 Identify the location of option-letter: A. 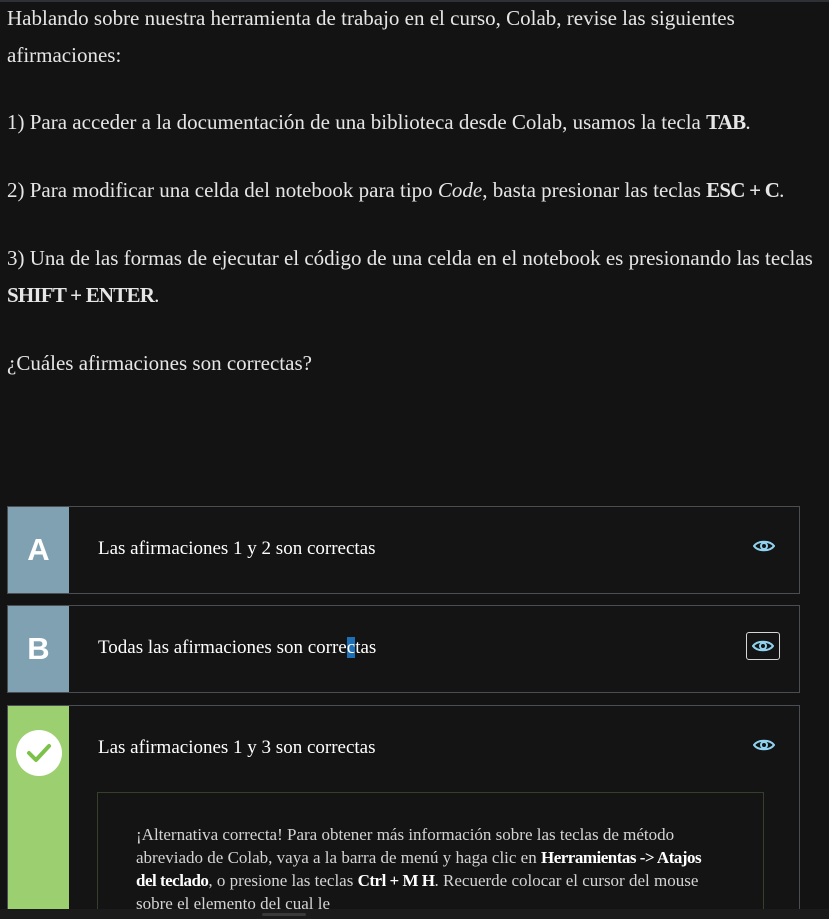
(38, 549).